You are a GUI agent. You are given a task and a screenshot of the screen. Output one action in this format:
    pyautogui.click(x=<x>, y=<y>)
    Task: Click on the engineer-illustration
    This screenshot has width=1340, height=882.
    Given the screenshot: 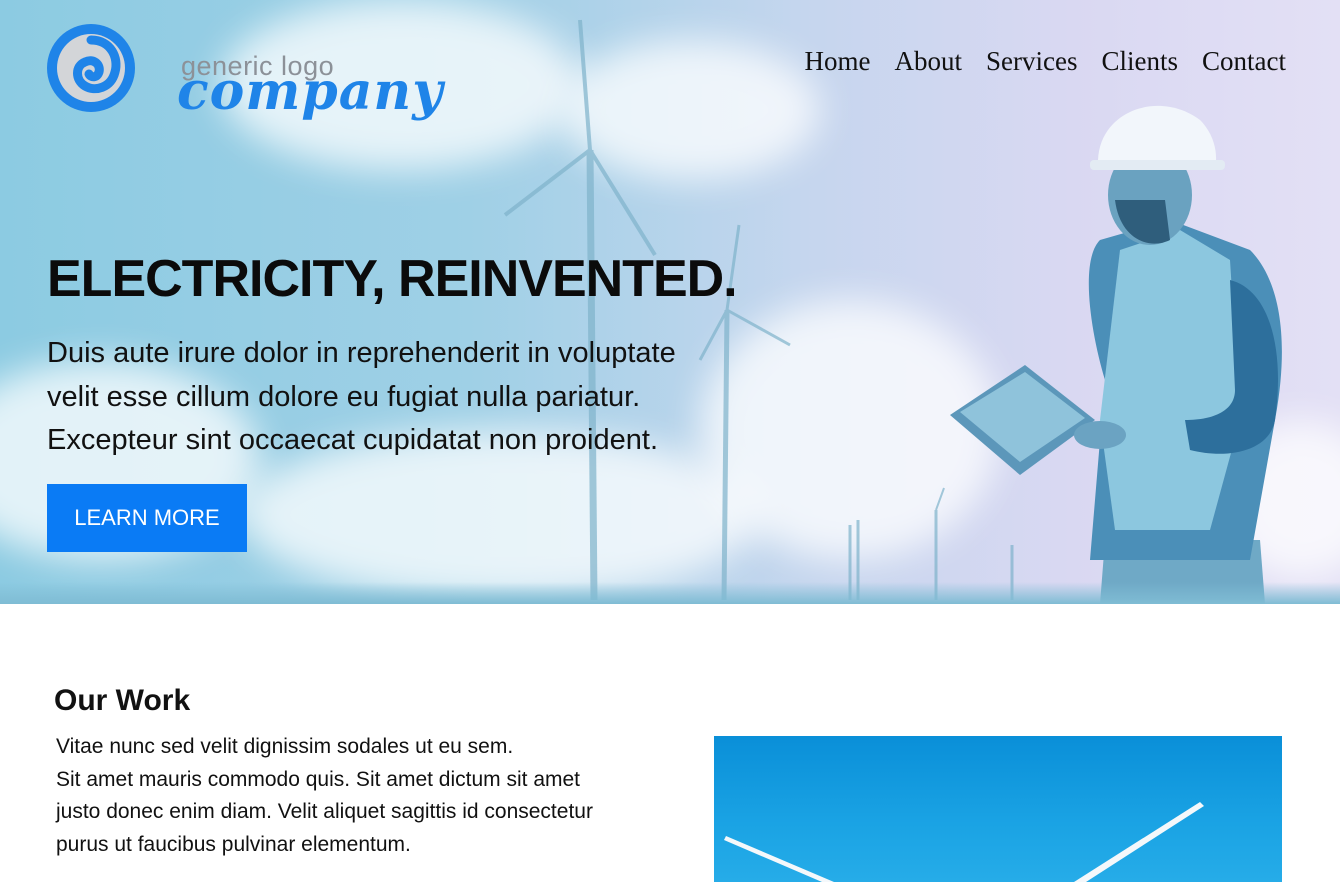 What is the action you would take?
    pyautogui.click(x=1116, y=354)
    